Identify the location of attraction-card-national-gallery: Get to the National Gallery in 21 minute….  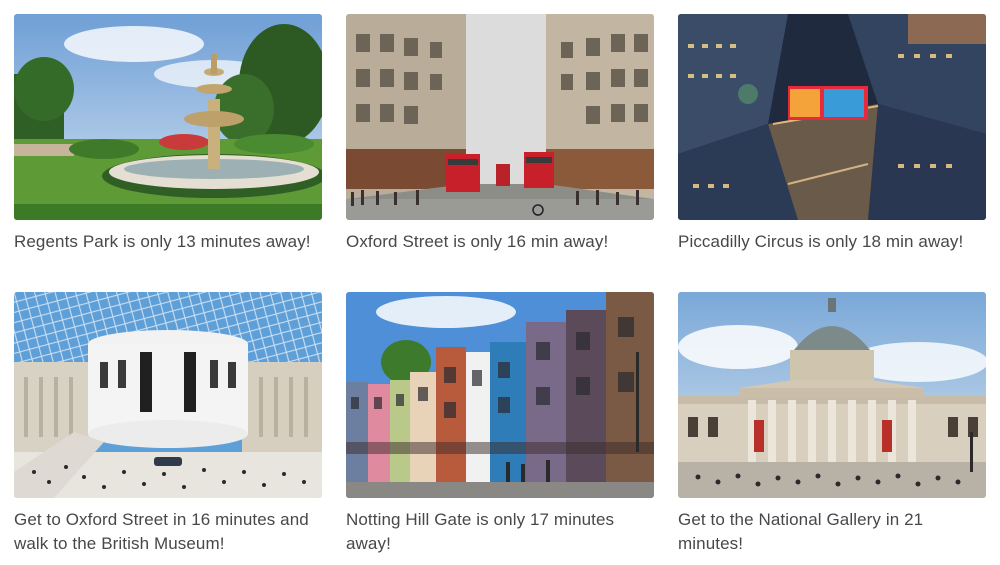
(832, 424).